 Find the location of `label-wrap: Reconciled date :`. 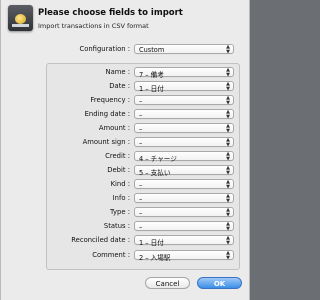

label-wrap: Reconciled date : is located at coordinates (85, 240).